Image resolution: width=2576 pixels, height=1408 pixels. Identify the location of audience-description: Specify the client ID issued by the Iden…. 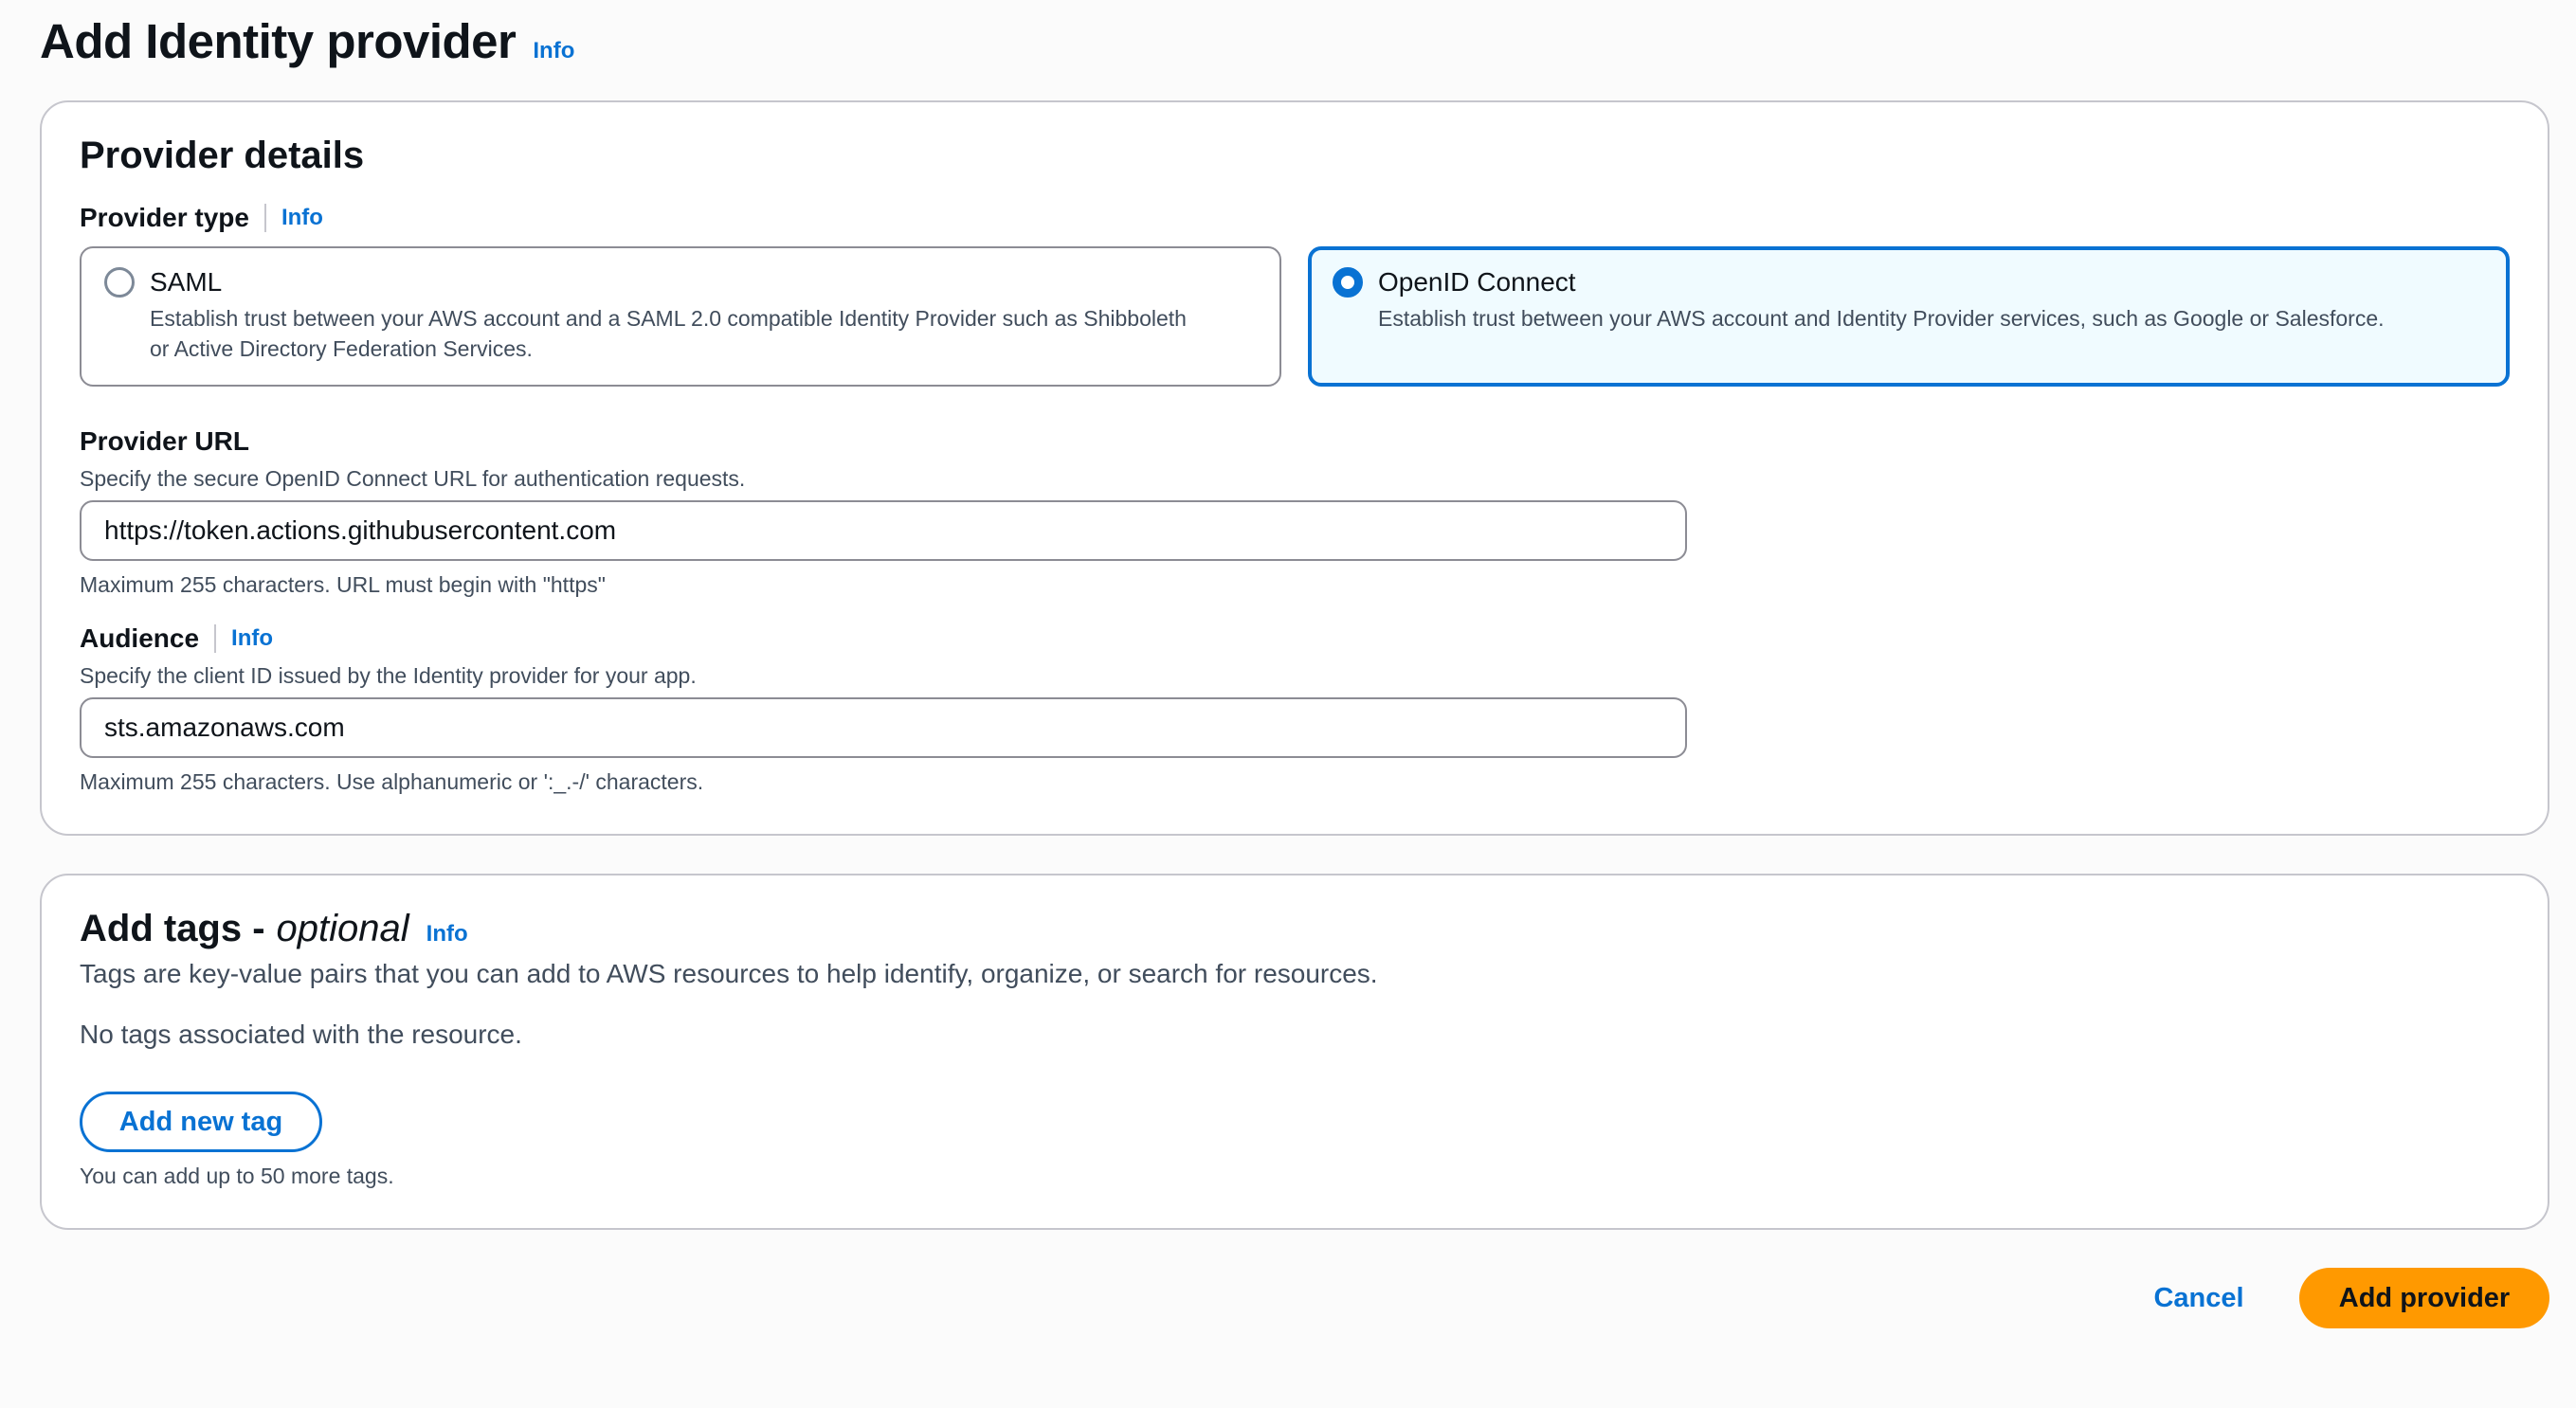
(388, 675).